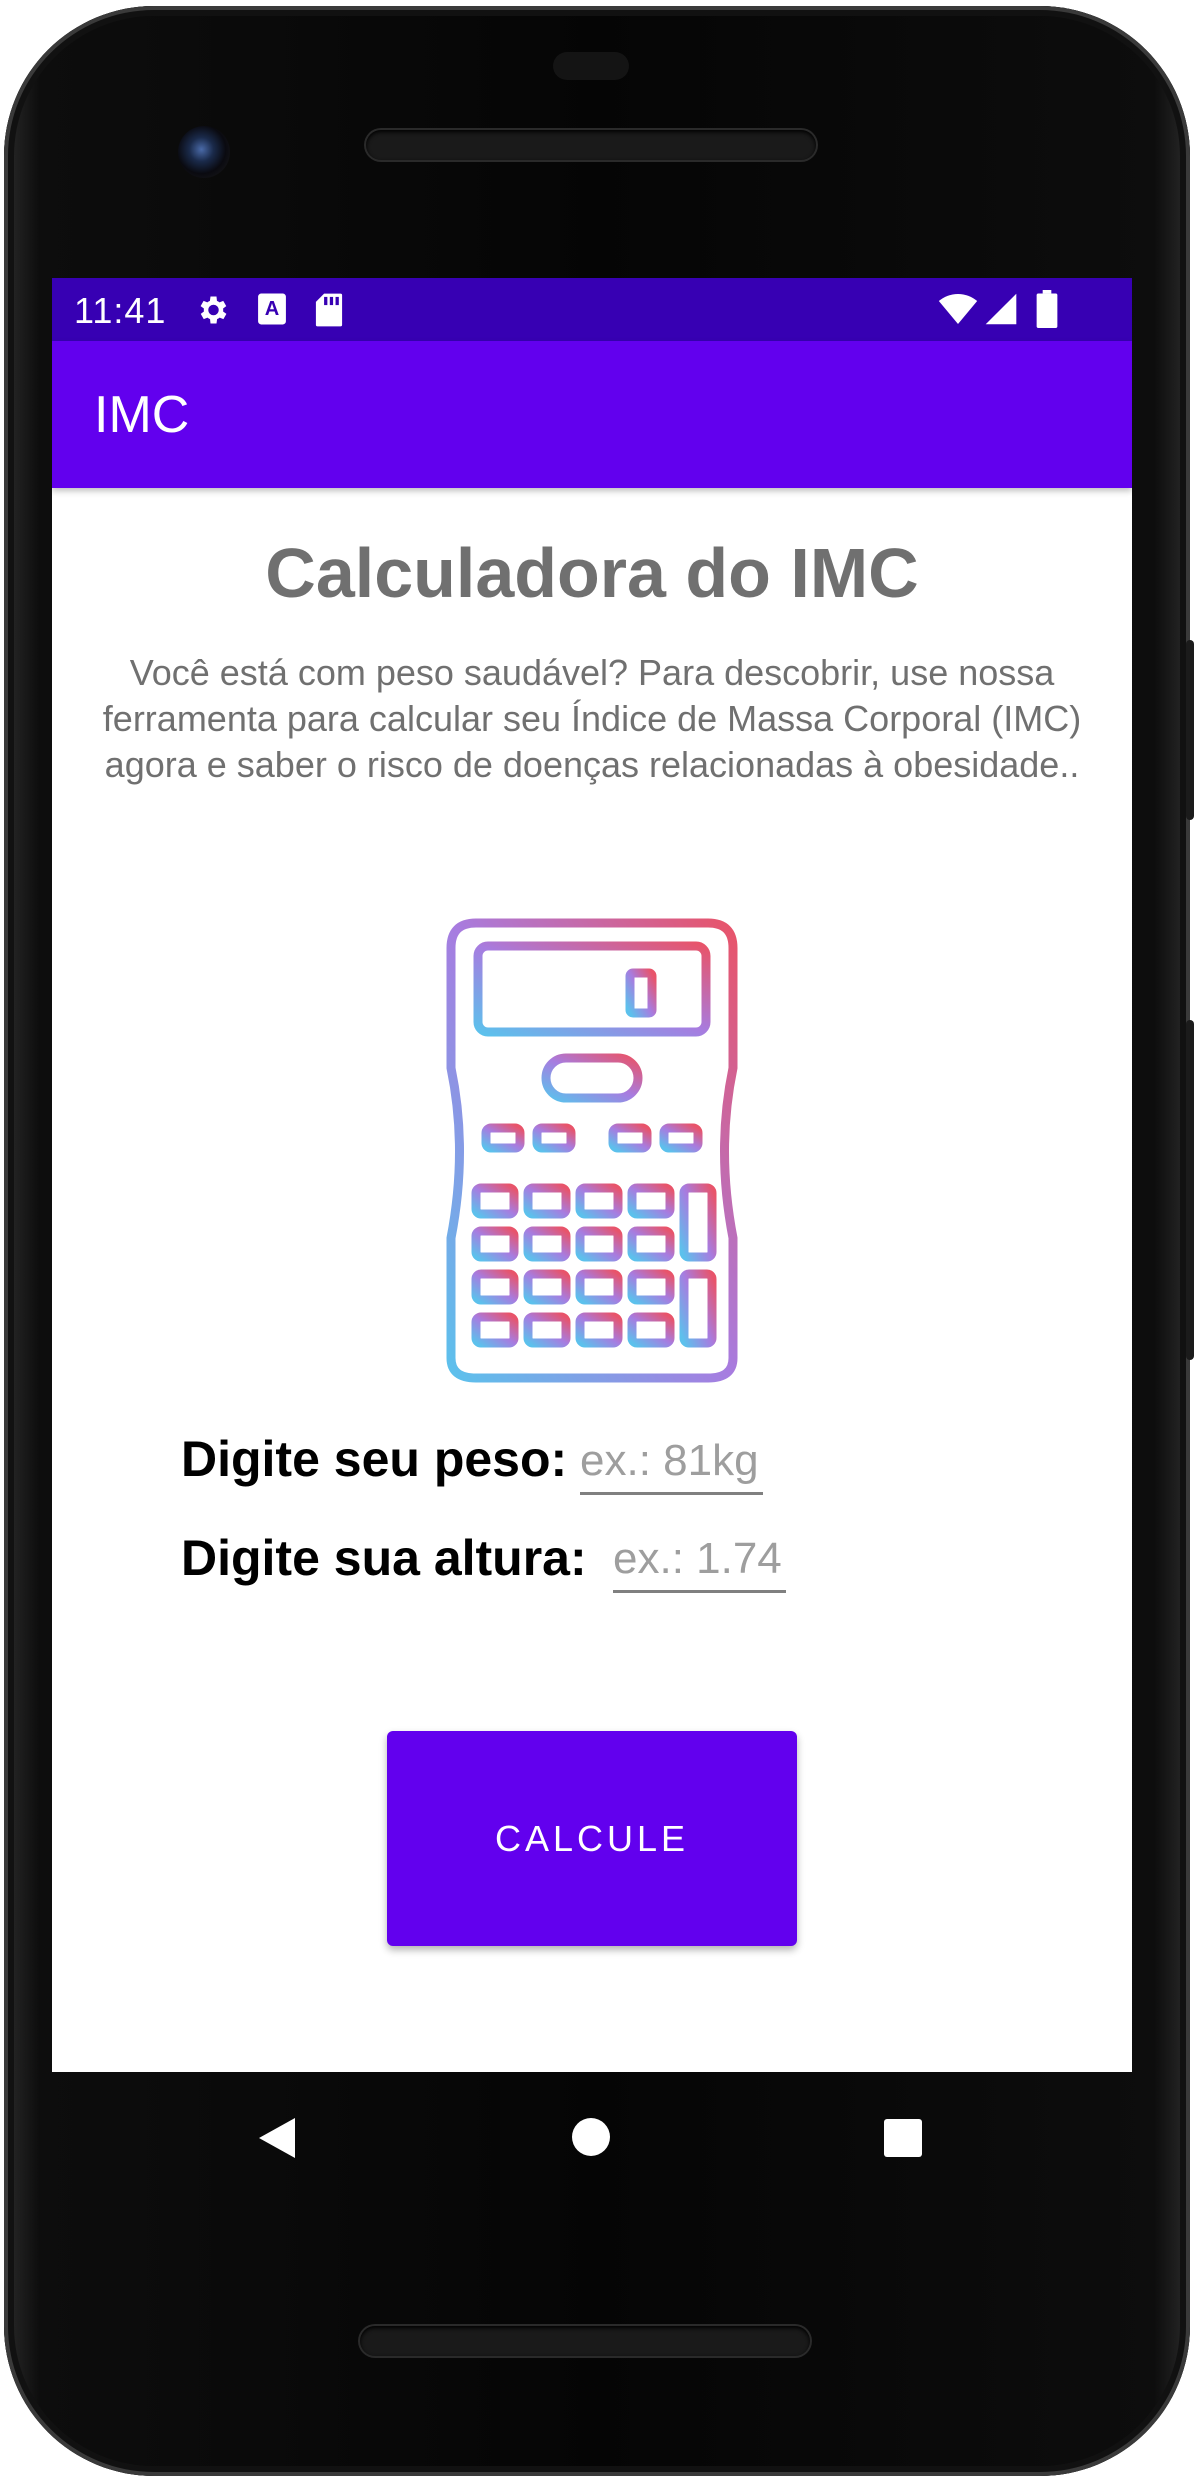  What do you see at coordinates (272, 309) in the screenshot?
I see `svg-text: A` at bounding box center [272, 309].